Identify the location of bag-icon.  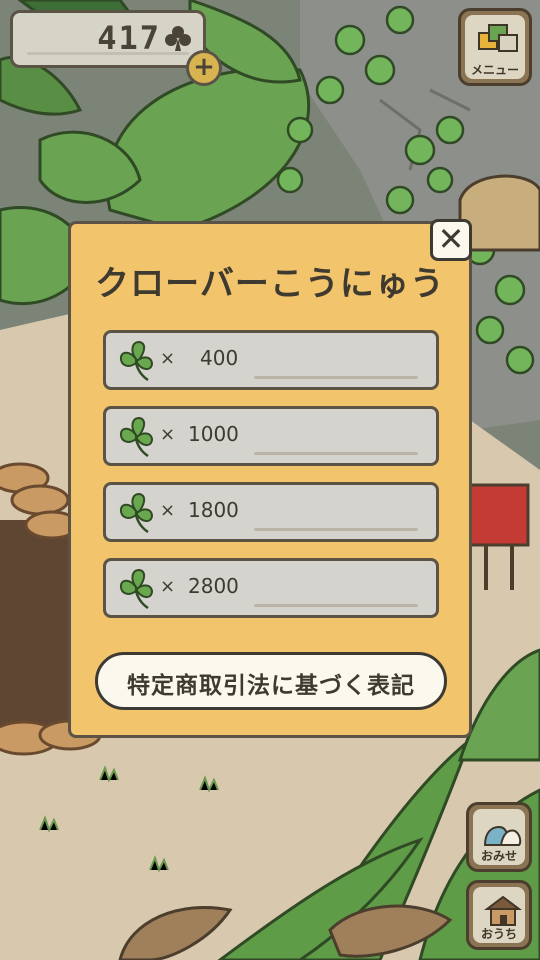
(502, 835).